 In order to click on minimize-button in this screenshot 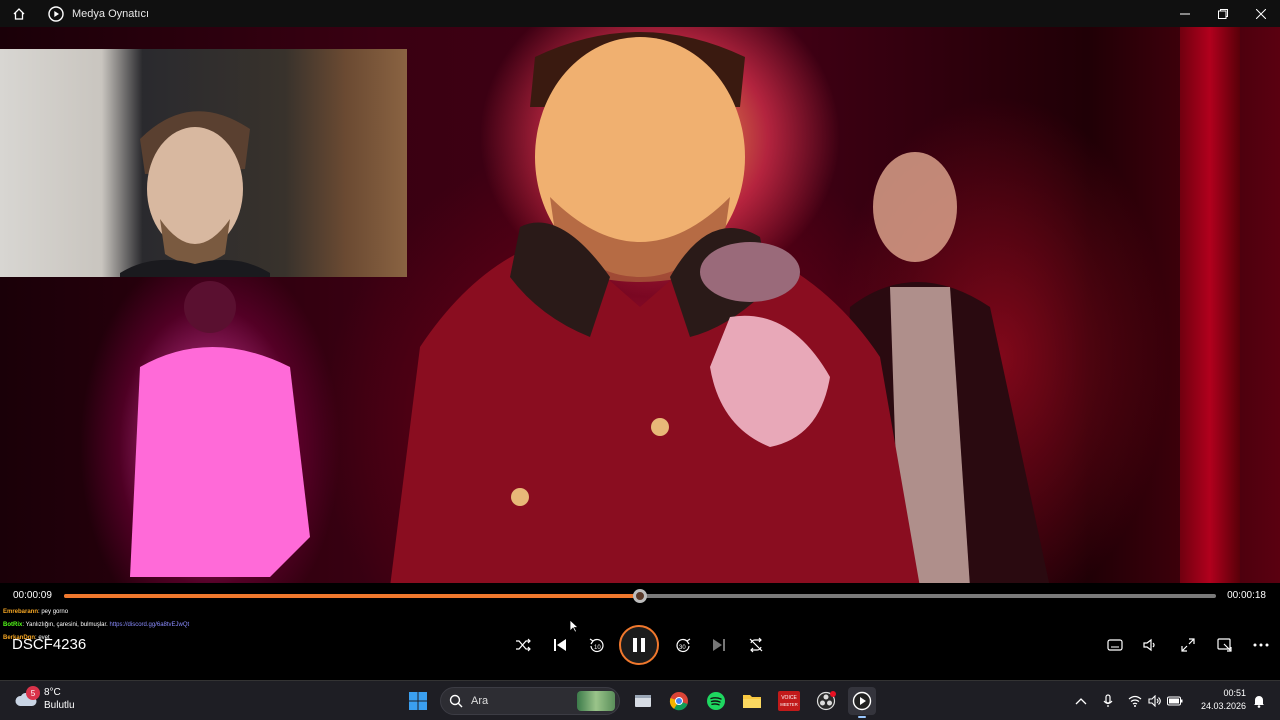, I will do `click(1185, 13)`.